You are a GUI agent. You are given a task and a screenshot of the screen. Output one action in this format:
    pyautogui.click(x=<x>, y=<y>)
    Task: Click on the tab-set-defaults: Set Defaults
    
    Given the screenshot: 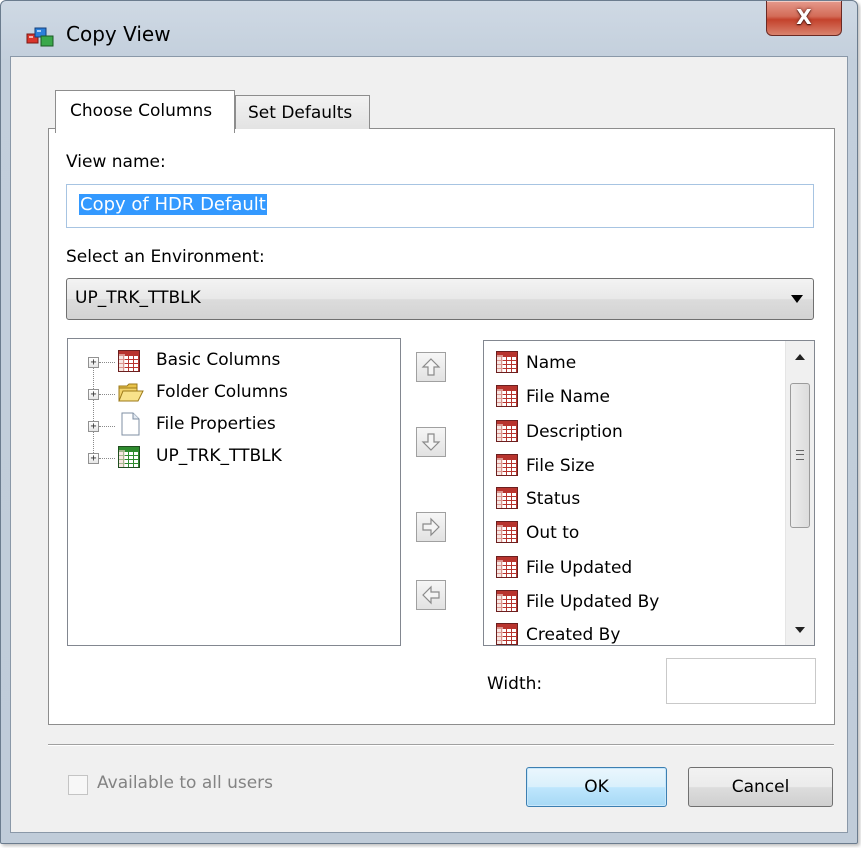 What is the action you would take?
    pyautogui.click(x=302, y=112)
    